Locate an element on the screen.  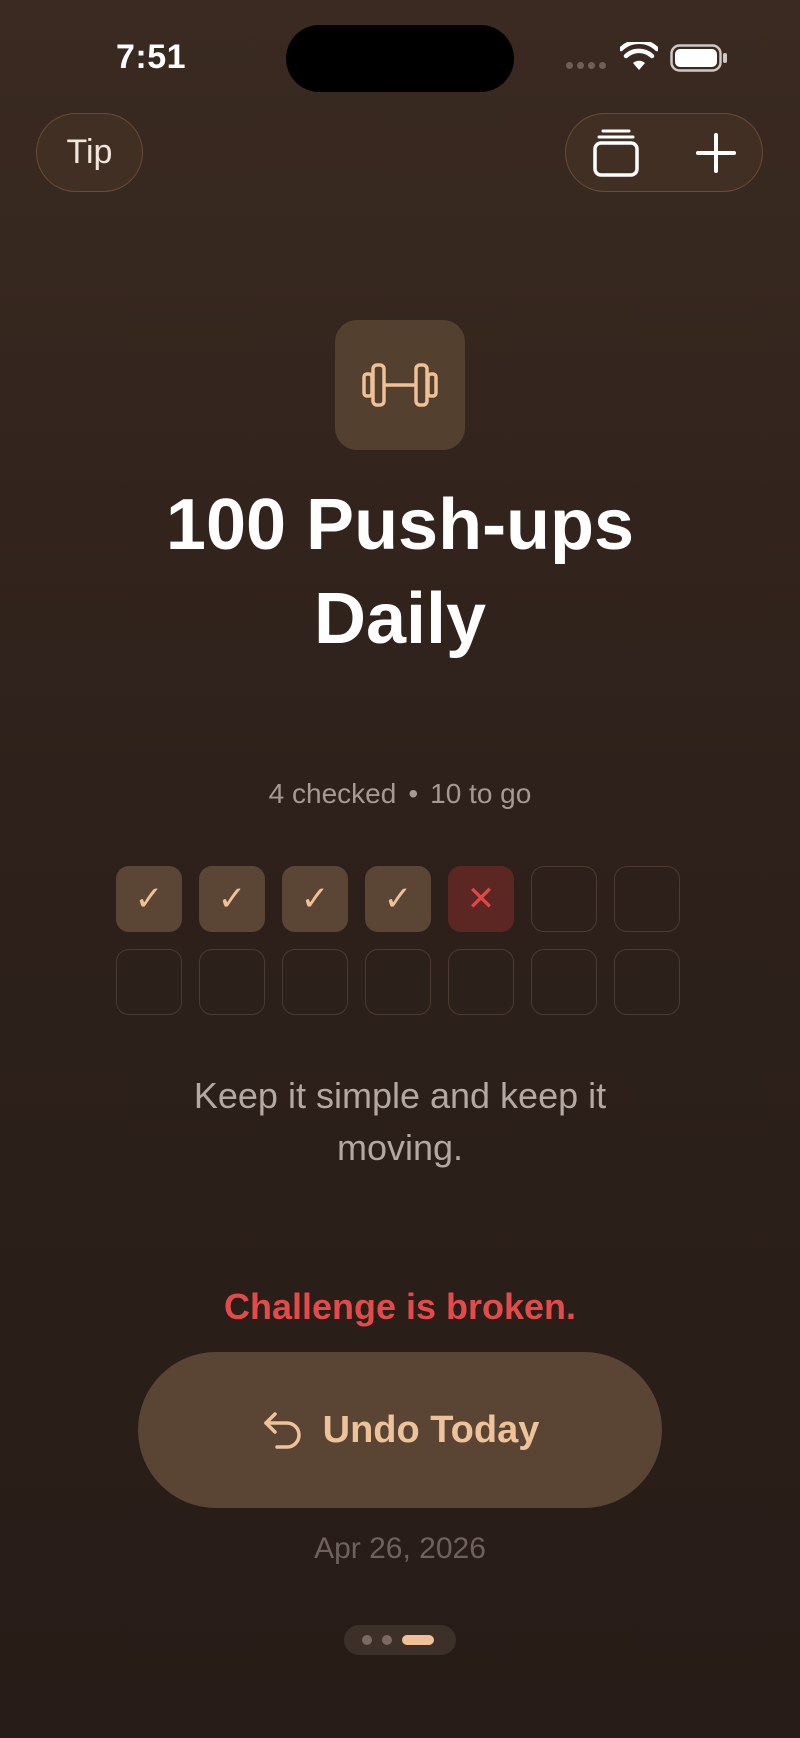
dynamic-island is located at coordinates (400, 58).